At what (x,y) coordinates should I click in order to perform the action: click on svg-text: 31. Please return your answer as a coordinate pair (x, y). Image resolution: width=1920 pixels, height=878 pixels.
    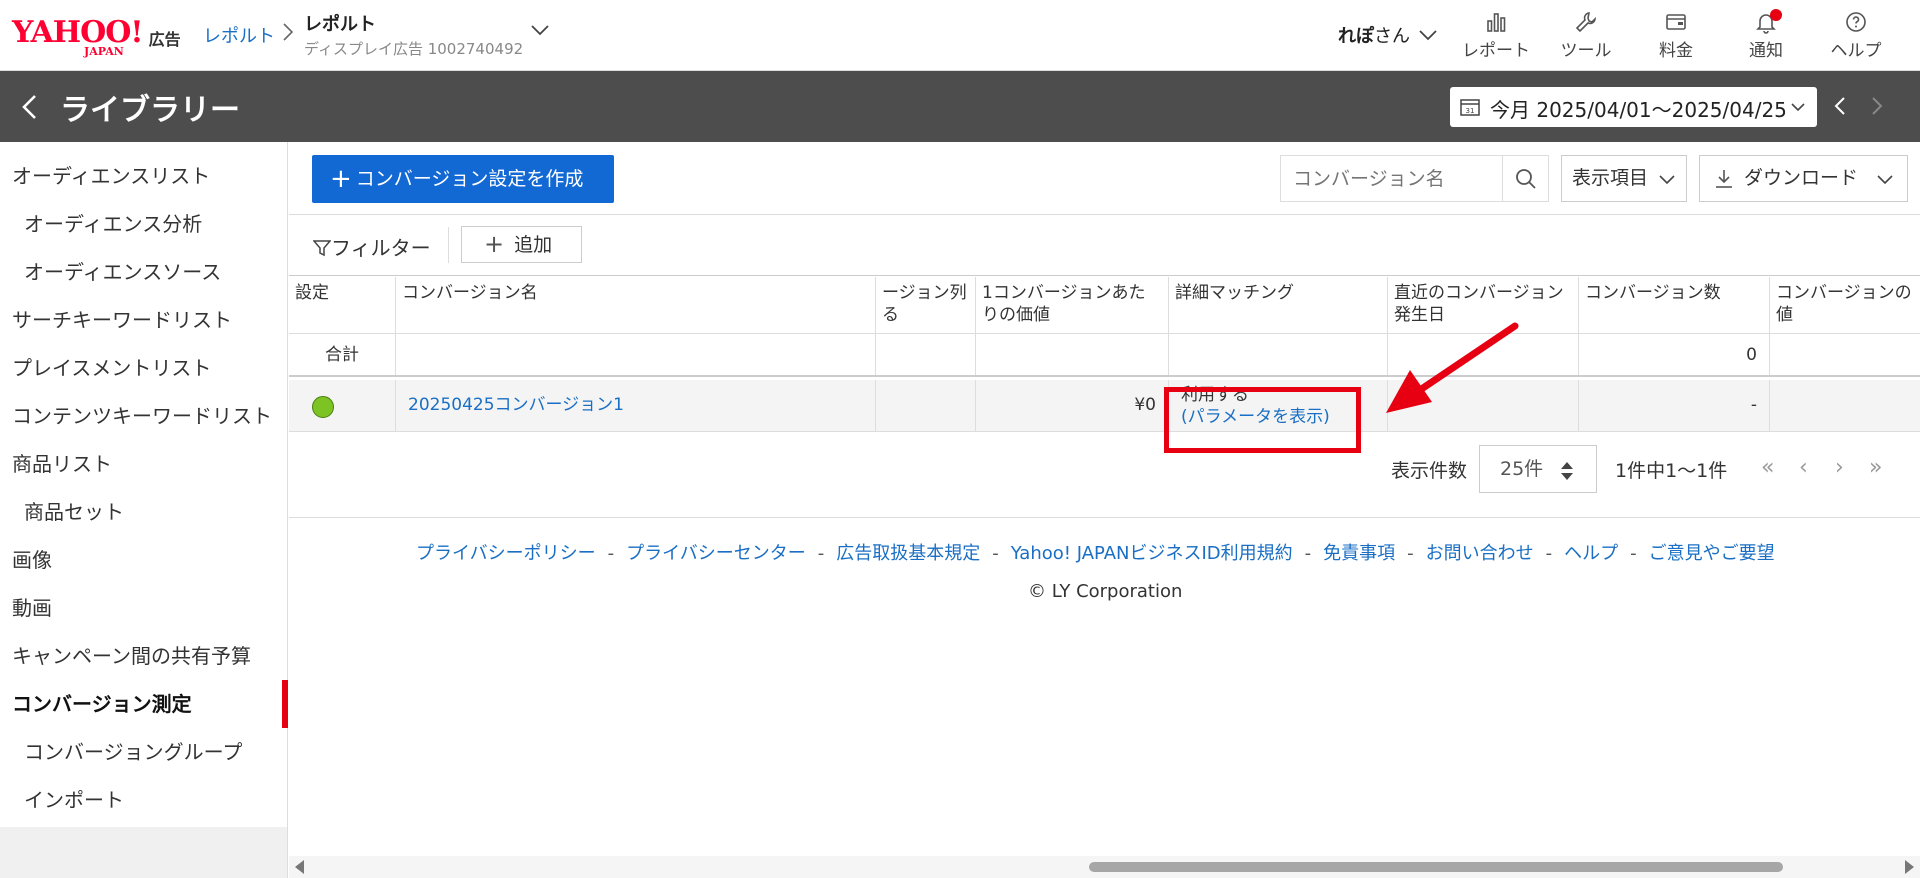
    Looking at the image, I should click on (1470, 111).